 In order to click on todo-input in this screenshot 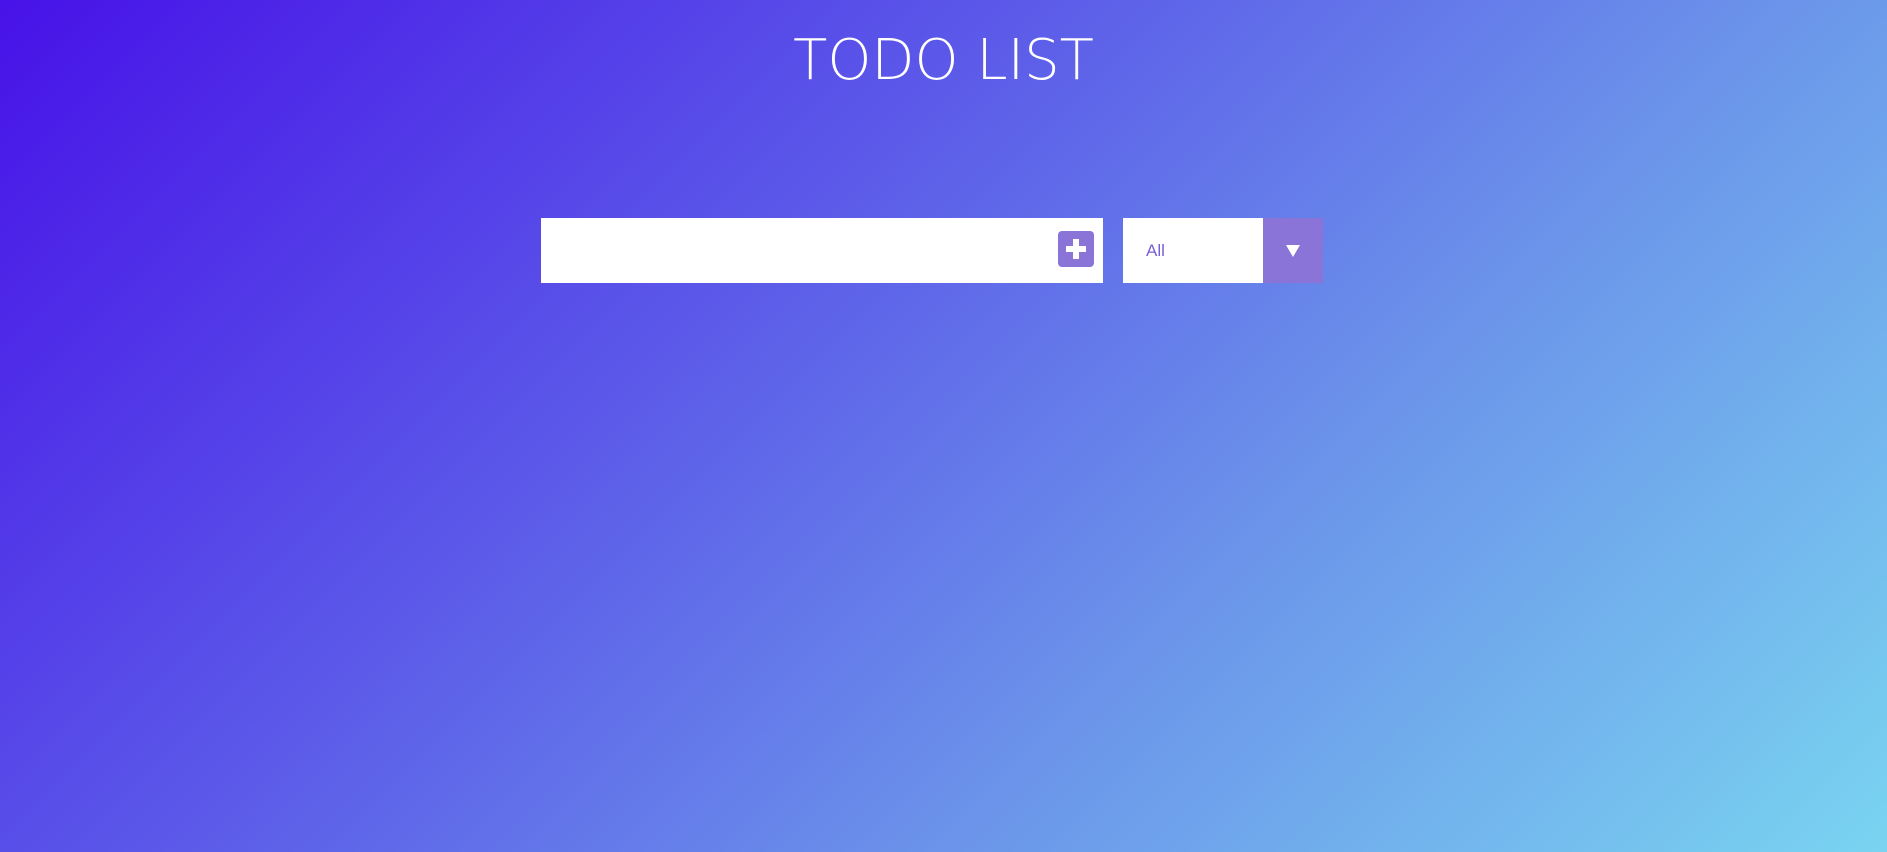, I will do `click(796, 250)`.